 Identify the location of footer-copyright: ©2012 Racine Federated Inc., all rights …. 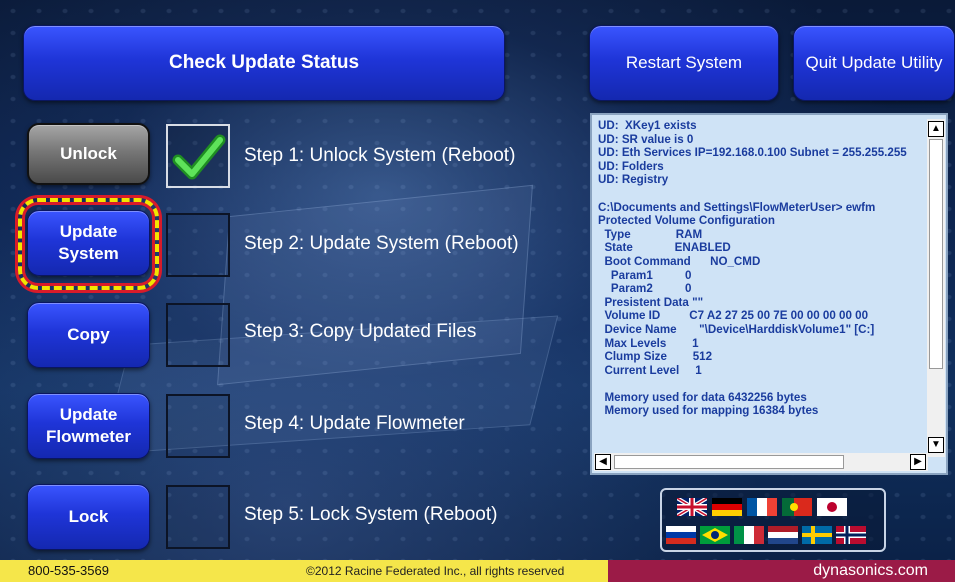
(435, 571).